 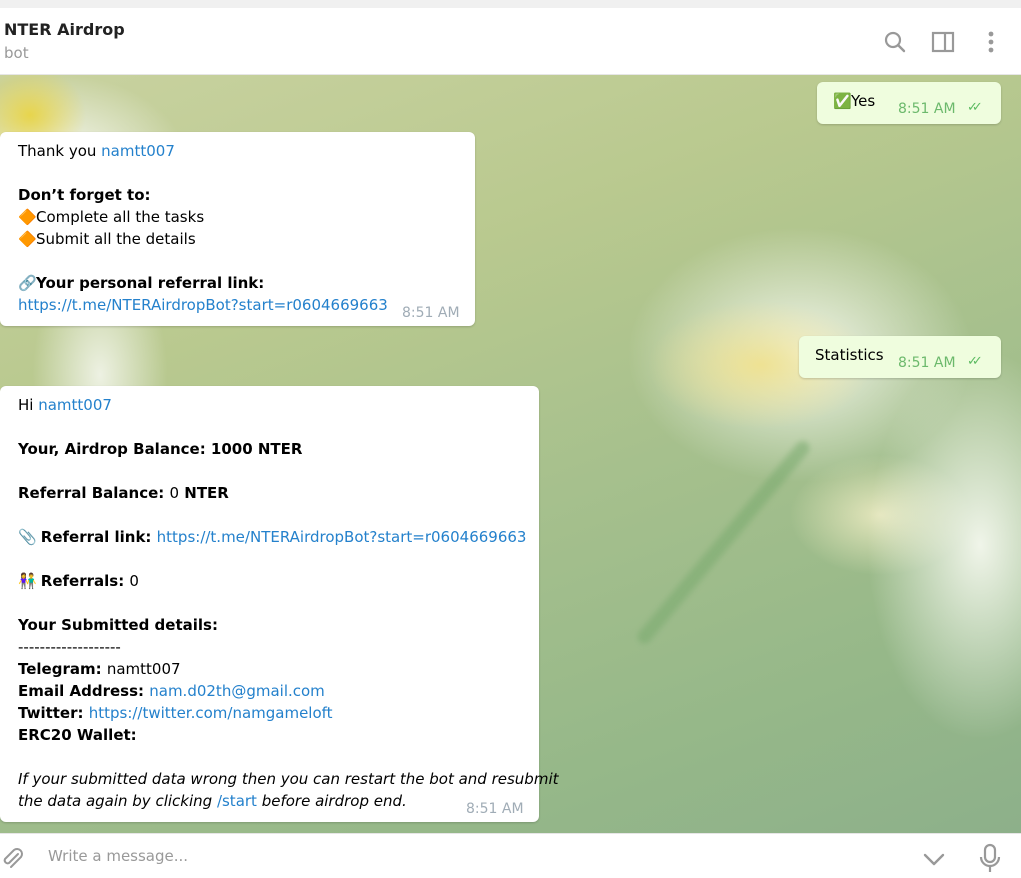 I want to click on sidebar-toggle-icon, so click(x=943, y=42).